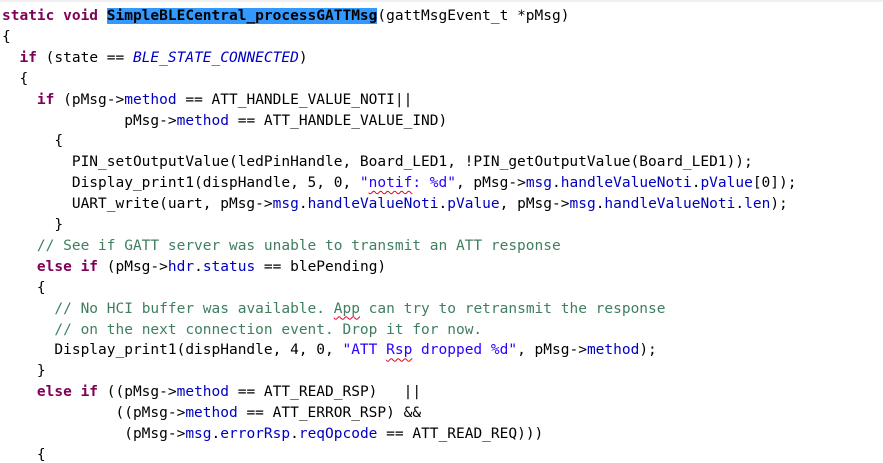 Image resolution: width=883 pixels, height=463 pixels. What do you see at coordinates (364, 350) in the screenshot?
I see `code-token: "ATT` at bounding box center [364, 350].